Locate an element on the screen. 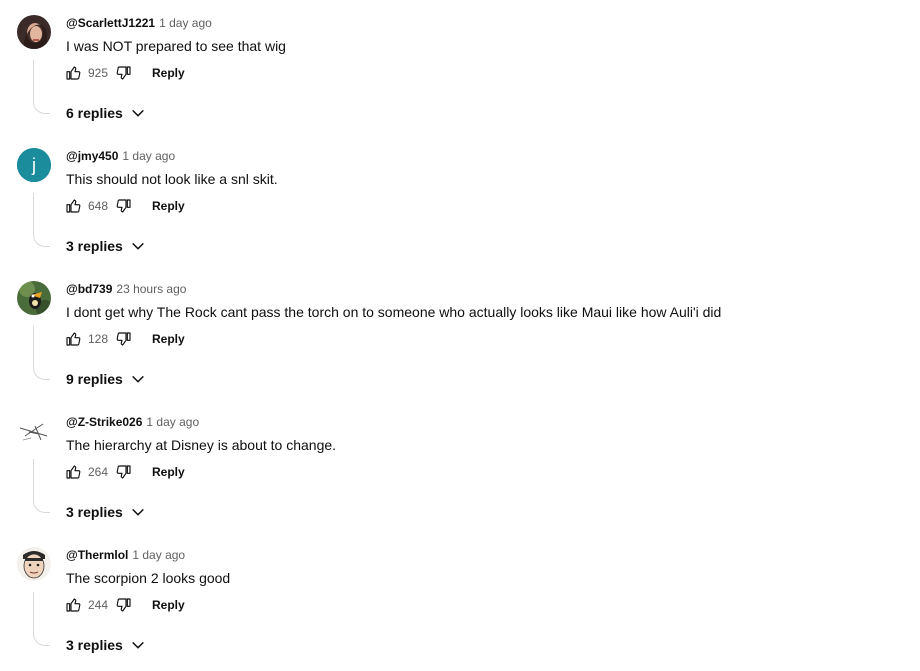  comment-actions: 648 Reply is located at coordinates (125, 206).